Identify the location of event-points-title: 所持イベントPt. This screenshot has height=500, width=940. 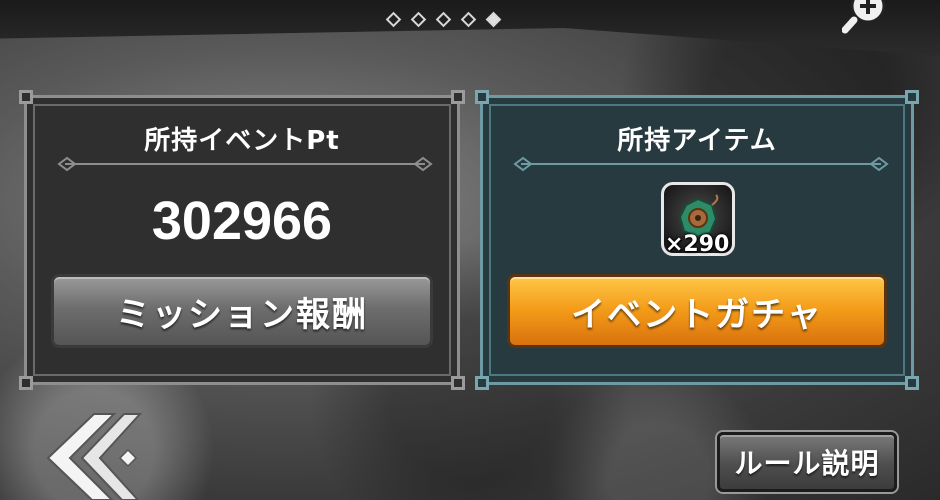
(242, 141).